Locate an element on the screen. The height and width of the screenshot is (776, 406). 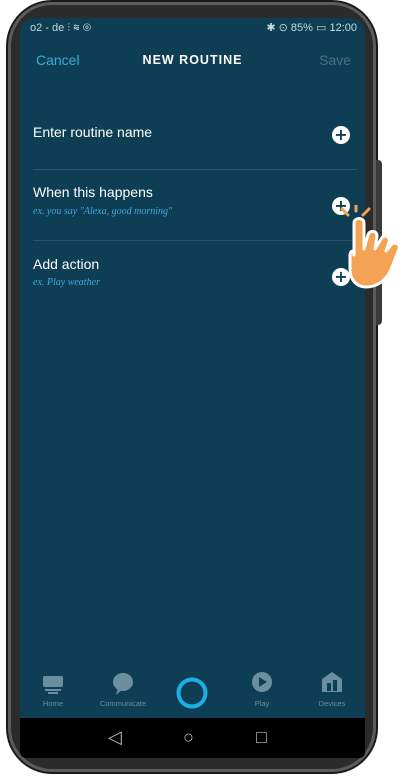
devices-icon is located at coordinates (332, 682).